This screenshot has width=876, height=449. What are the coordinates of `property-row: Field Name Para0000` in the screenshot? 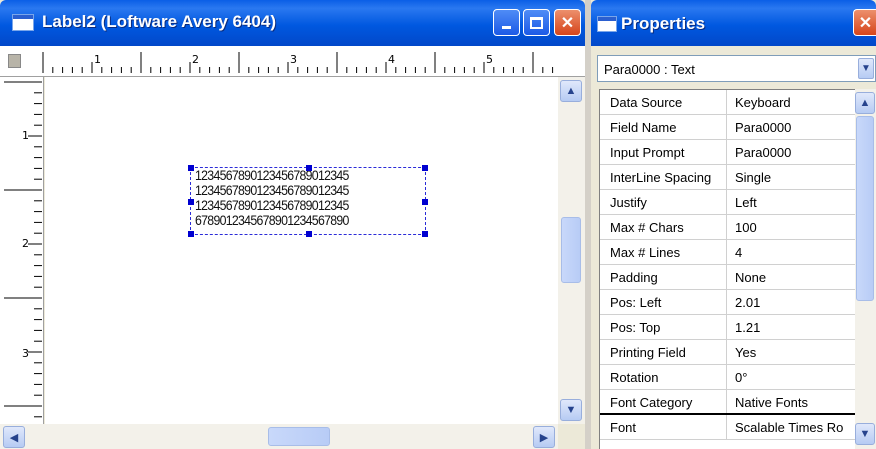 It's located at (727, 127).